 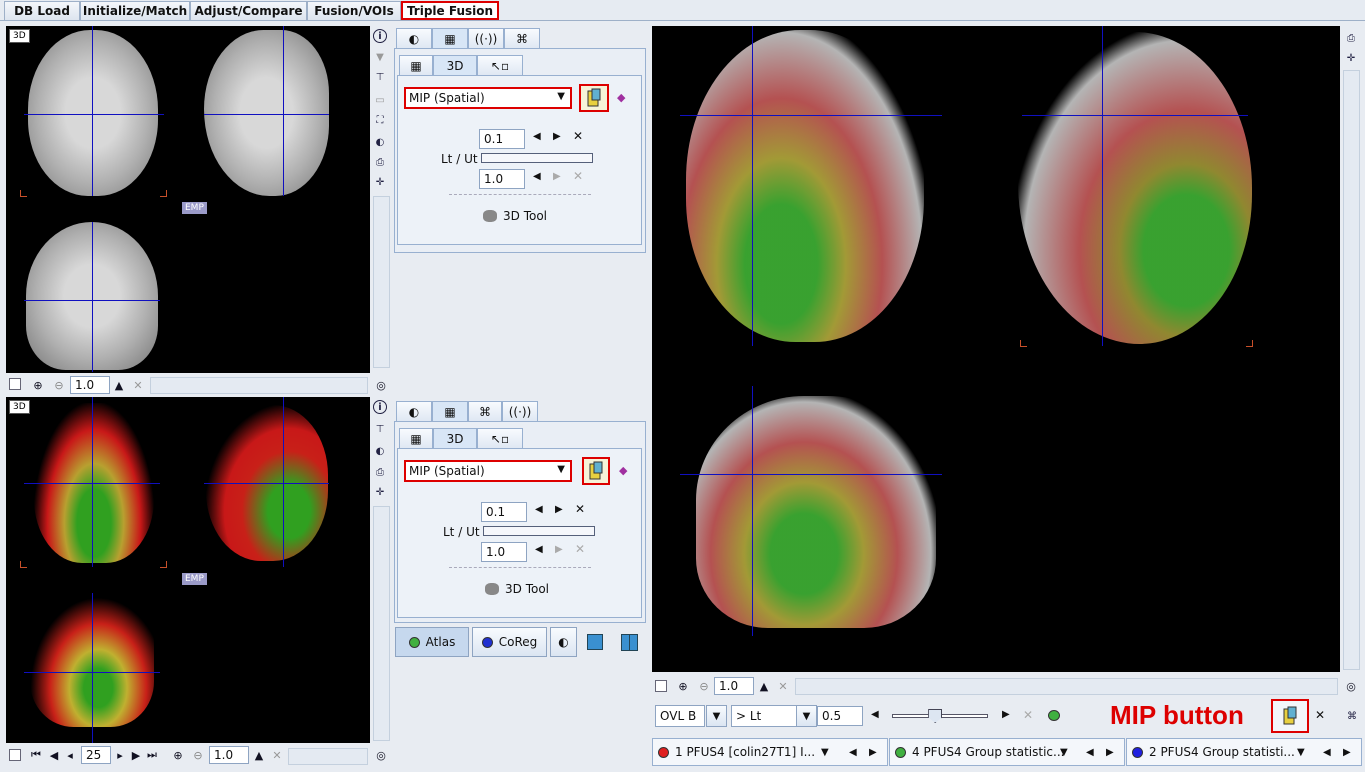 What do you see at coordinates (1054, 715) in the screenshot?
I see `green-dot-icon` at bounding box center [1054, 715].